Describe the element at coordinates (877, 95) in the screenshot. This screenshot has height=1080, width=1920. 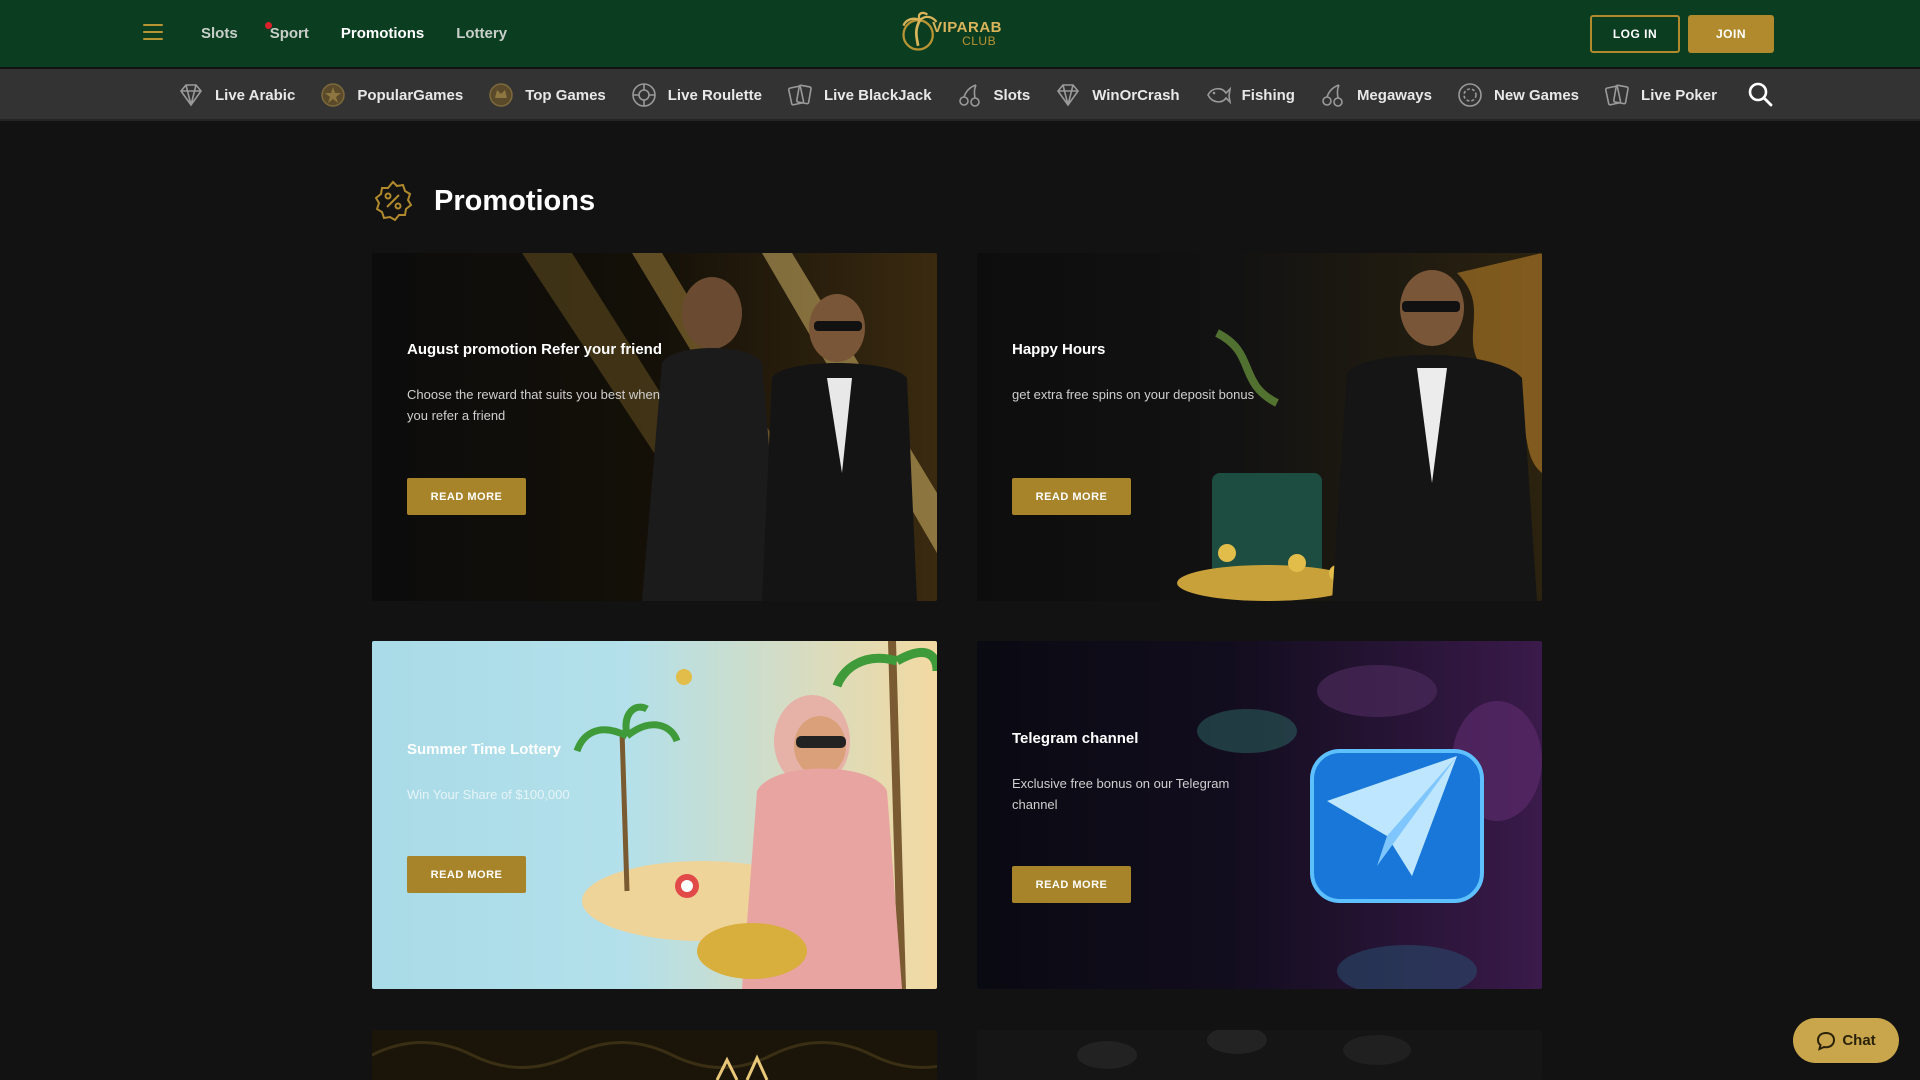
I see `category-label: Live BlackJack` at that location.